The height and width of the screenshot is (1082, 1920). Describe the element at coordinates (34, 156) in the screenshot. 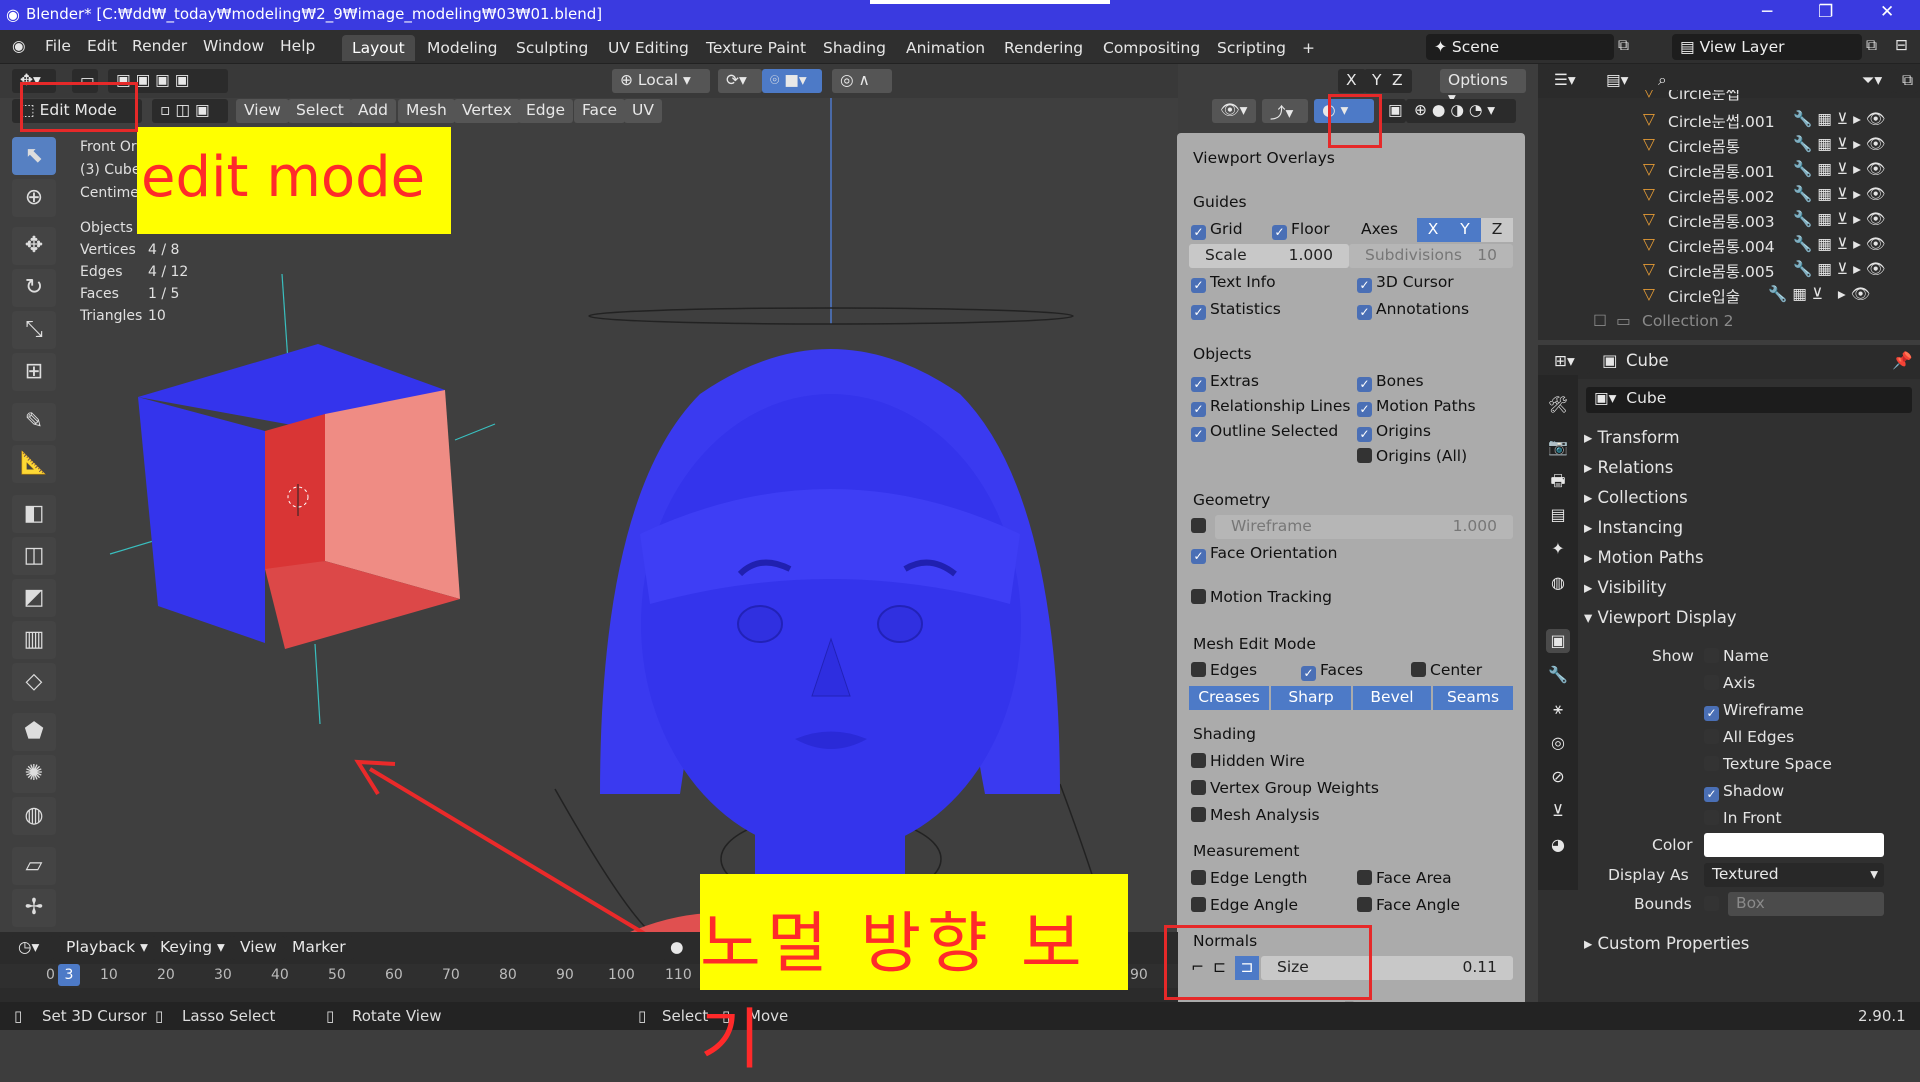

I see `select-box-tool-icon: ⬉` at that location.